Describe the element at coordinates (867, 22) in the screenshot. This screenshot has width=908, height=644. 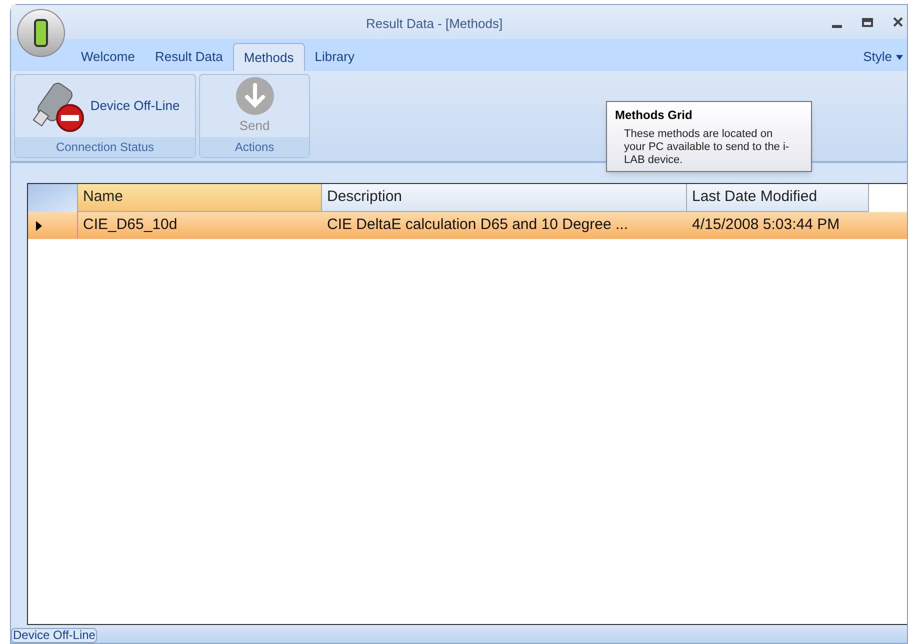
I see `maximize-icon` at that location.